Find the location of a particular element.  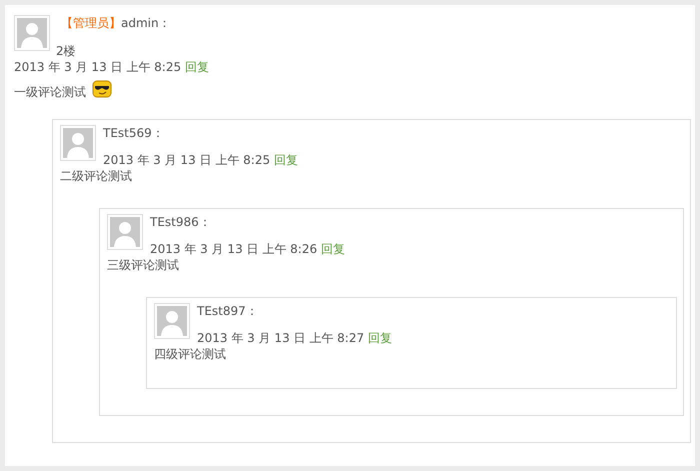

comment-date: 2013 年 3 月 13 日 上午 8:26 is located at coordinates (234, 249).